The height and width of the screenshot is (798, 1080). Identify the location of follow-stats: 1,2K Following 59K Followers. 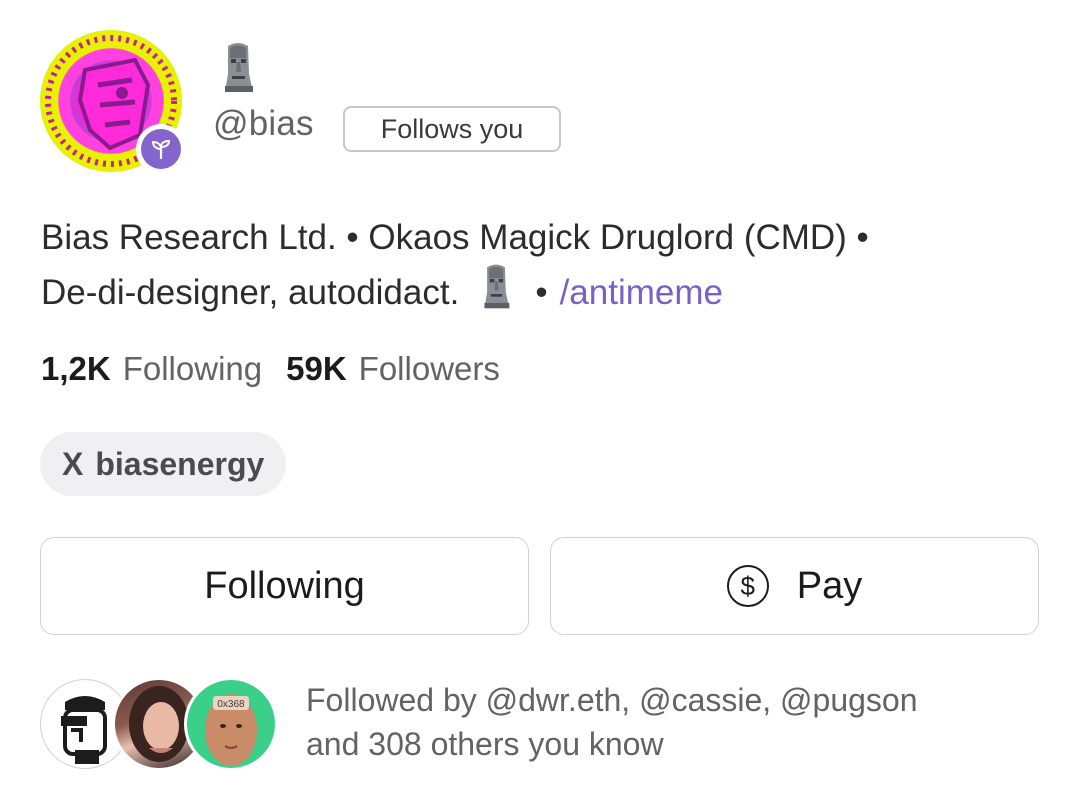
(270, 369).